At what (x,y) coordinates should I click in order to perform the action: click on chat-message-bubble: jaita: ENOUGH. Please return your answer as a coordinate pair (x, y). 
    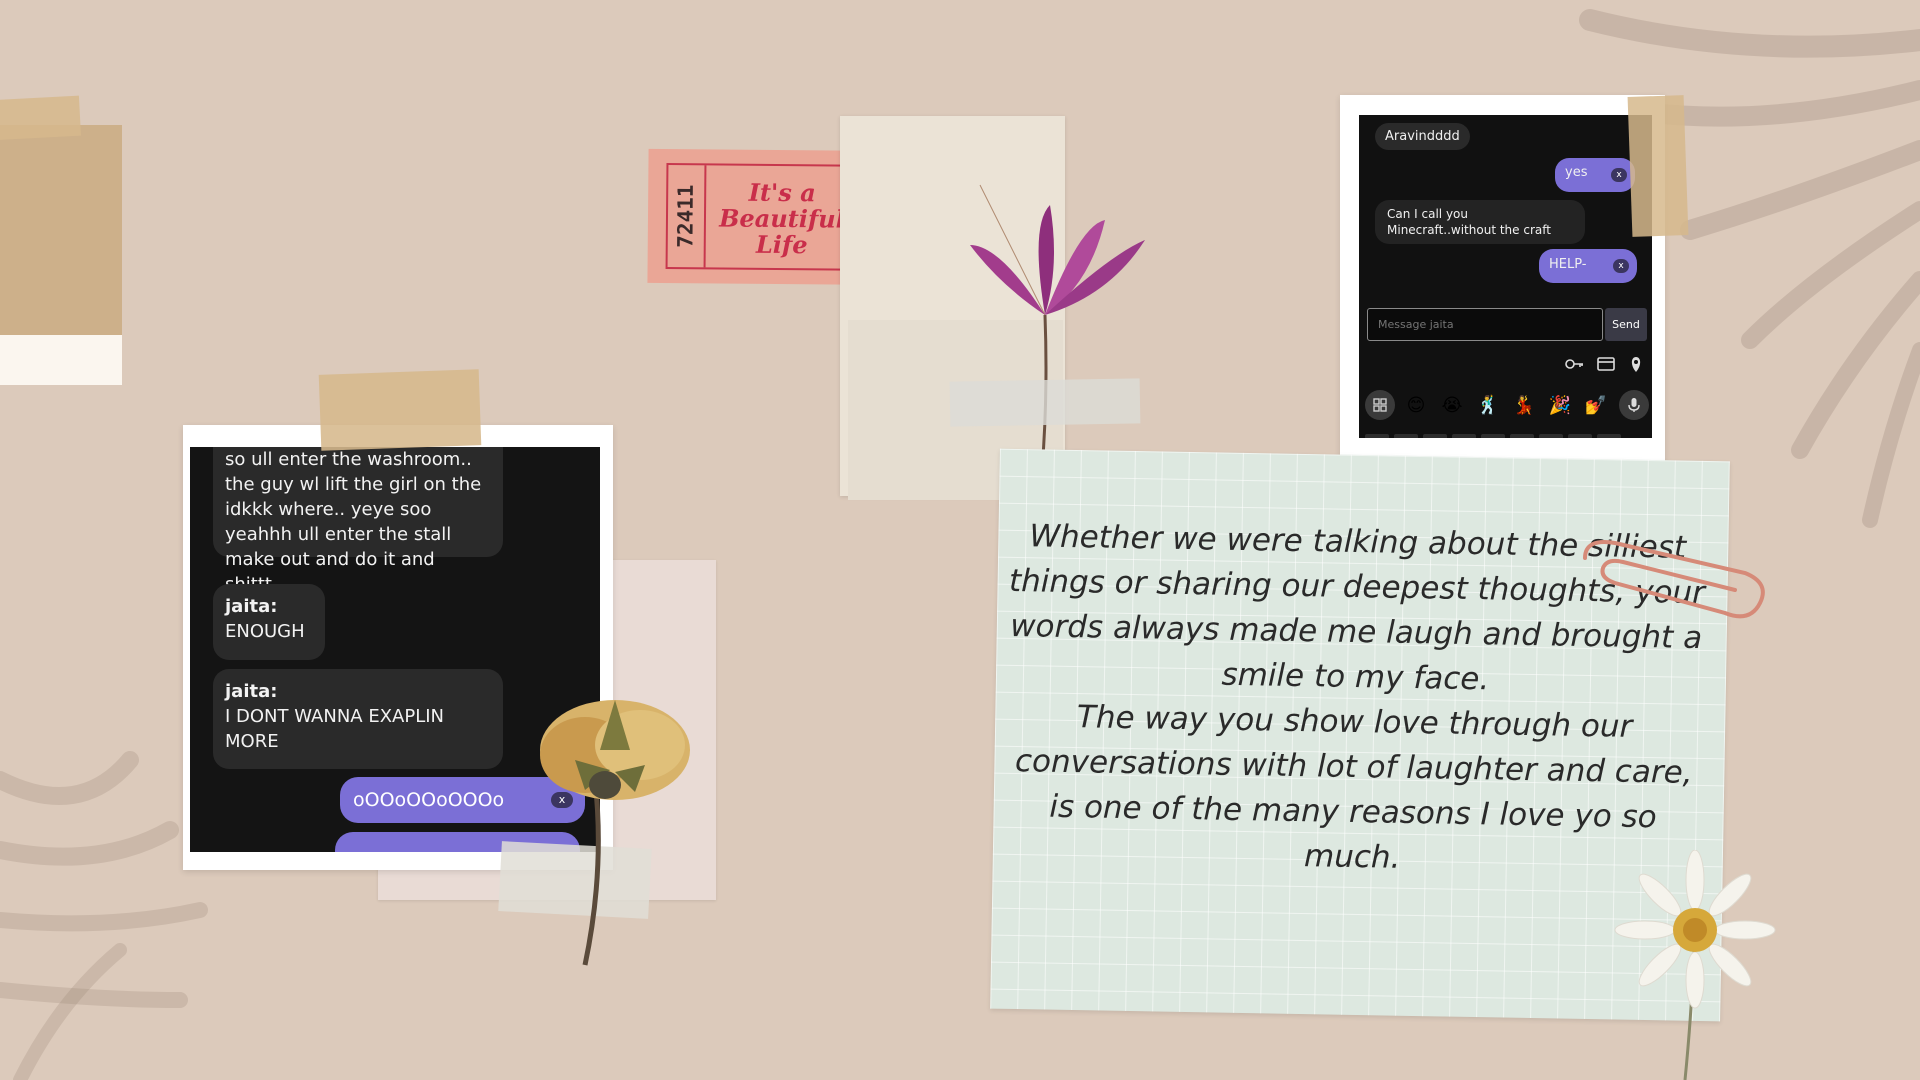
    Looking at the image, I should click on (269, 622).